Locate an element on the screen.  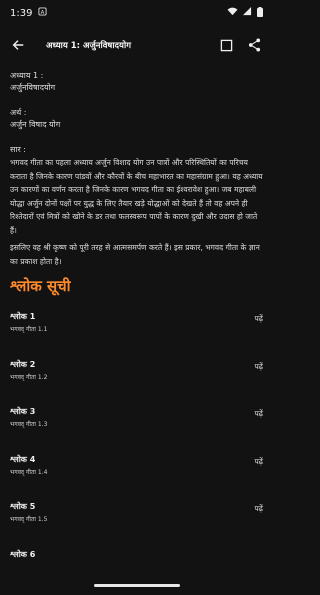
summary-label: सार : is located at coordinates (136, 150).